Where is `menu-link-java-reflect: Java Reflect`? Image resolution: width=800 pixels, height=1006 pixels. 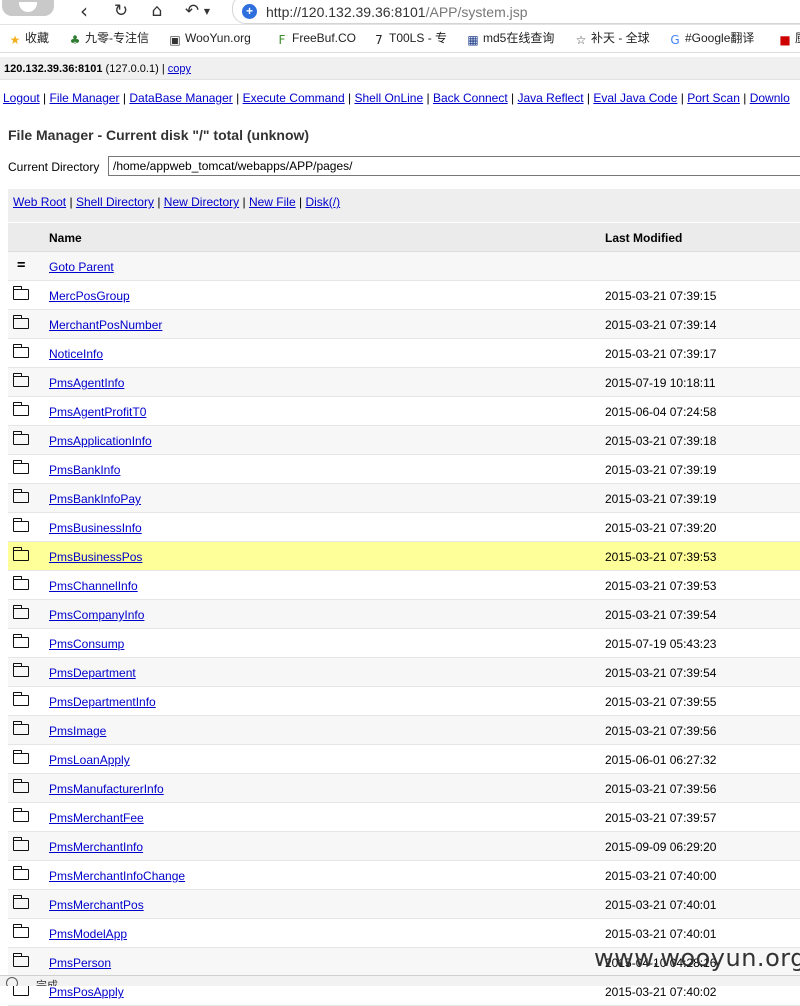 menu-link-java-reflect: Java Reflect is located at coordinates (551, 98).